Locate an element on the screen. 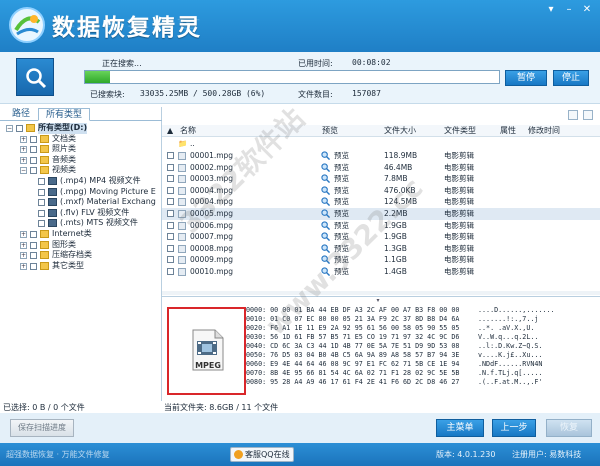  tab-path: 路径 is located at coordinates (21, 114).